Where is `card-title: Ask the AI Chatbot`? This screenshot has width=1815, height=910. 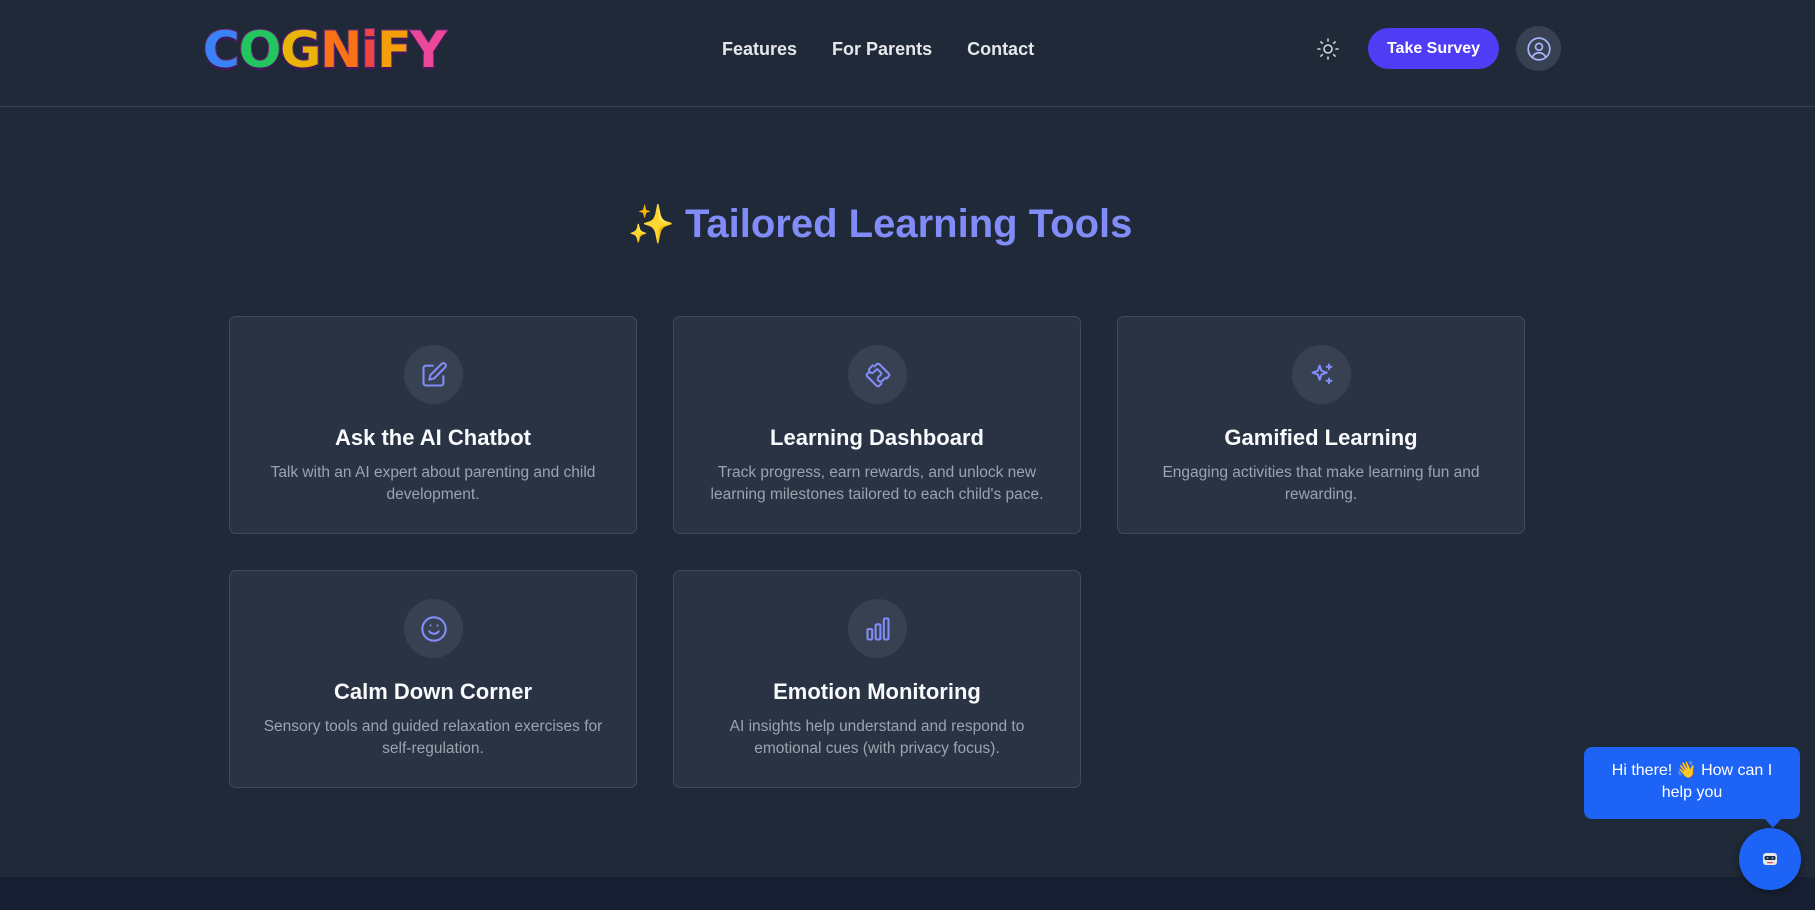
card-title: Ask the AI Chatbot is located at coordinates (433, 437).